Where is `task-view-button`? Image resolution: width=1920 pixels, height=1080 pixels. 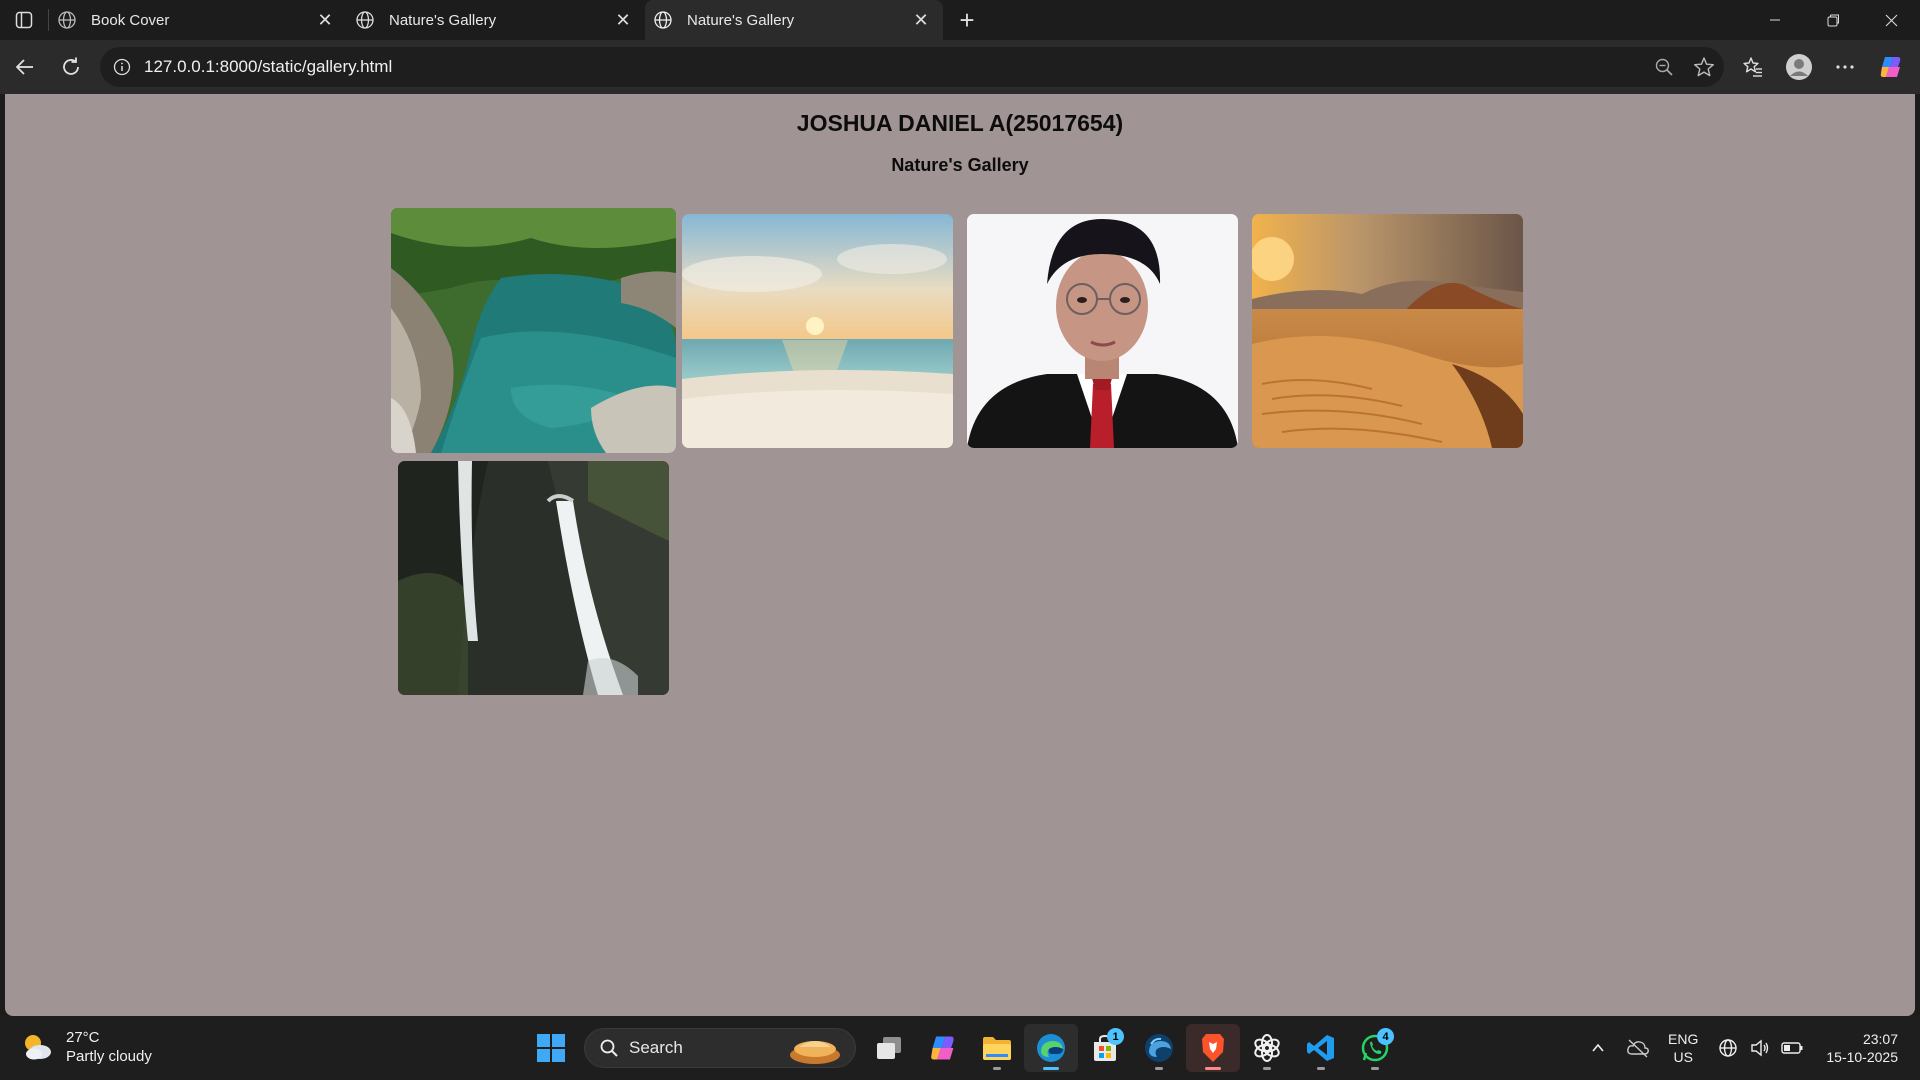 task-view-button is located at coordinates (889, 1048).